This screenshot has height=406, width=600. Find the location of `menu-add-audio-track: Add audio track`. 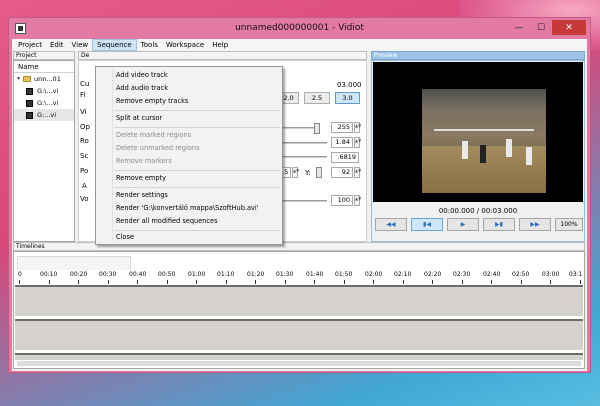

menu-add-audio-track: Add audio track is located at coordinates (142, 88).